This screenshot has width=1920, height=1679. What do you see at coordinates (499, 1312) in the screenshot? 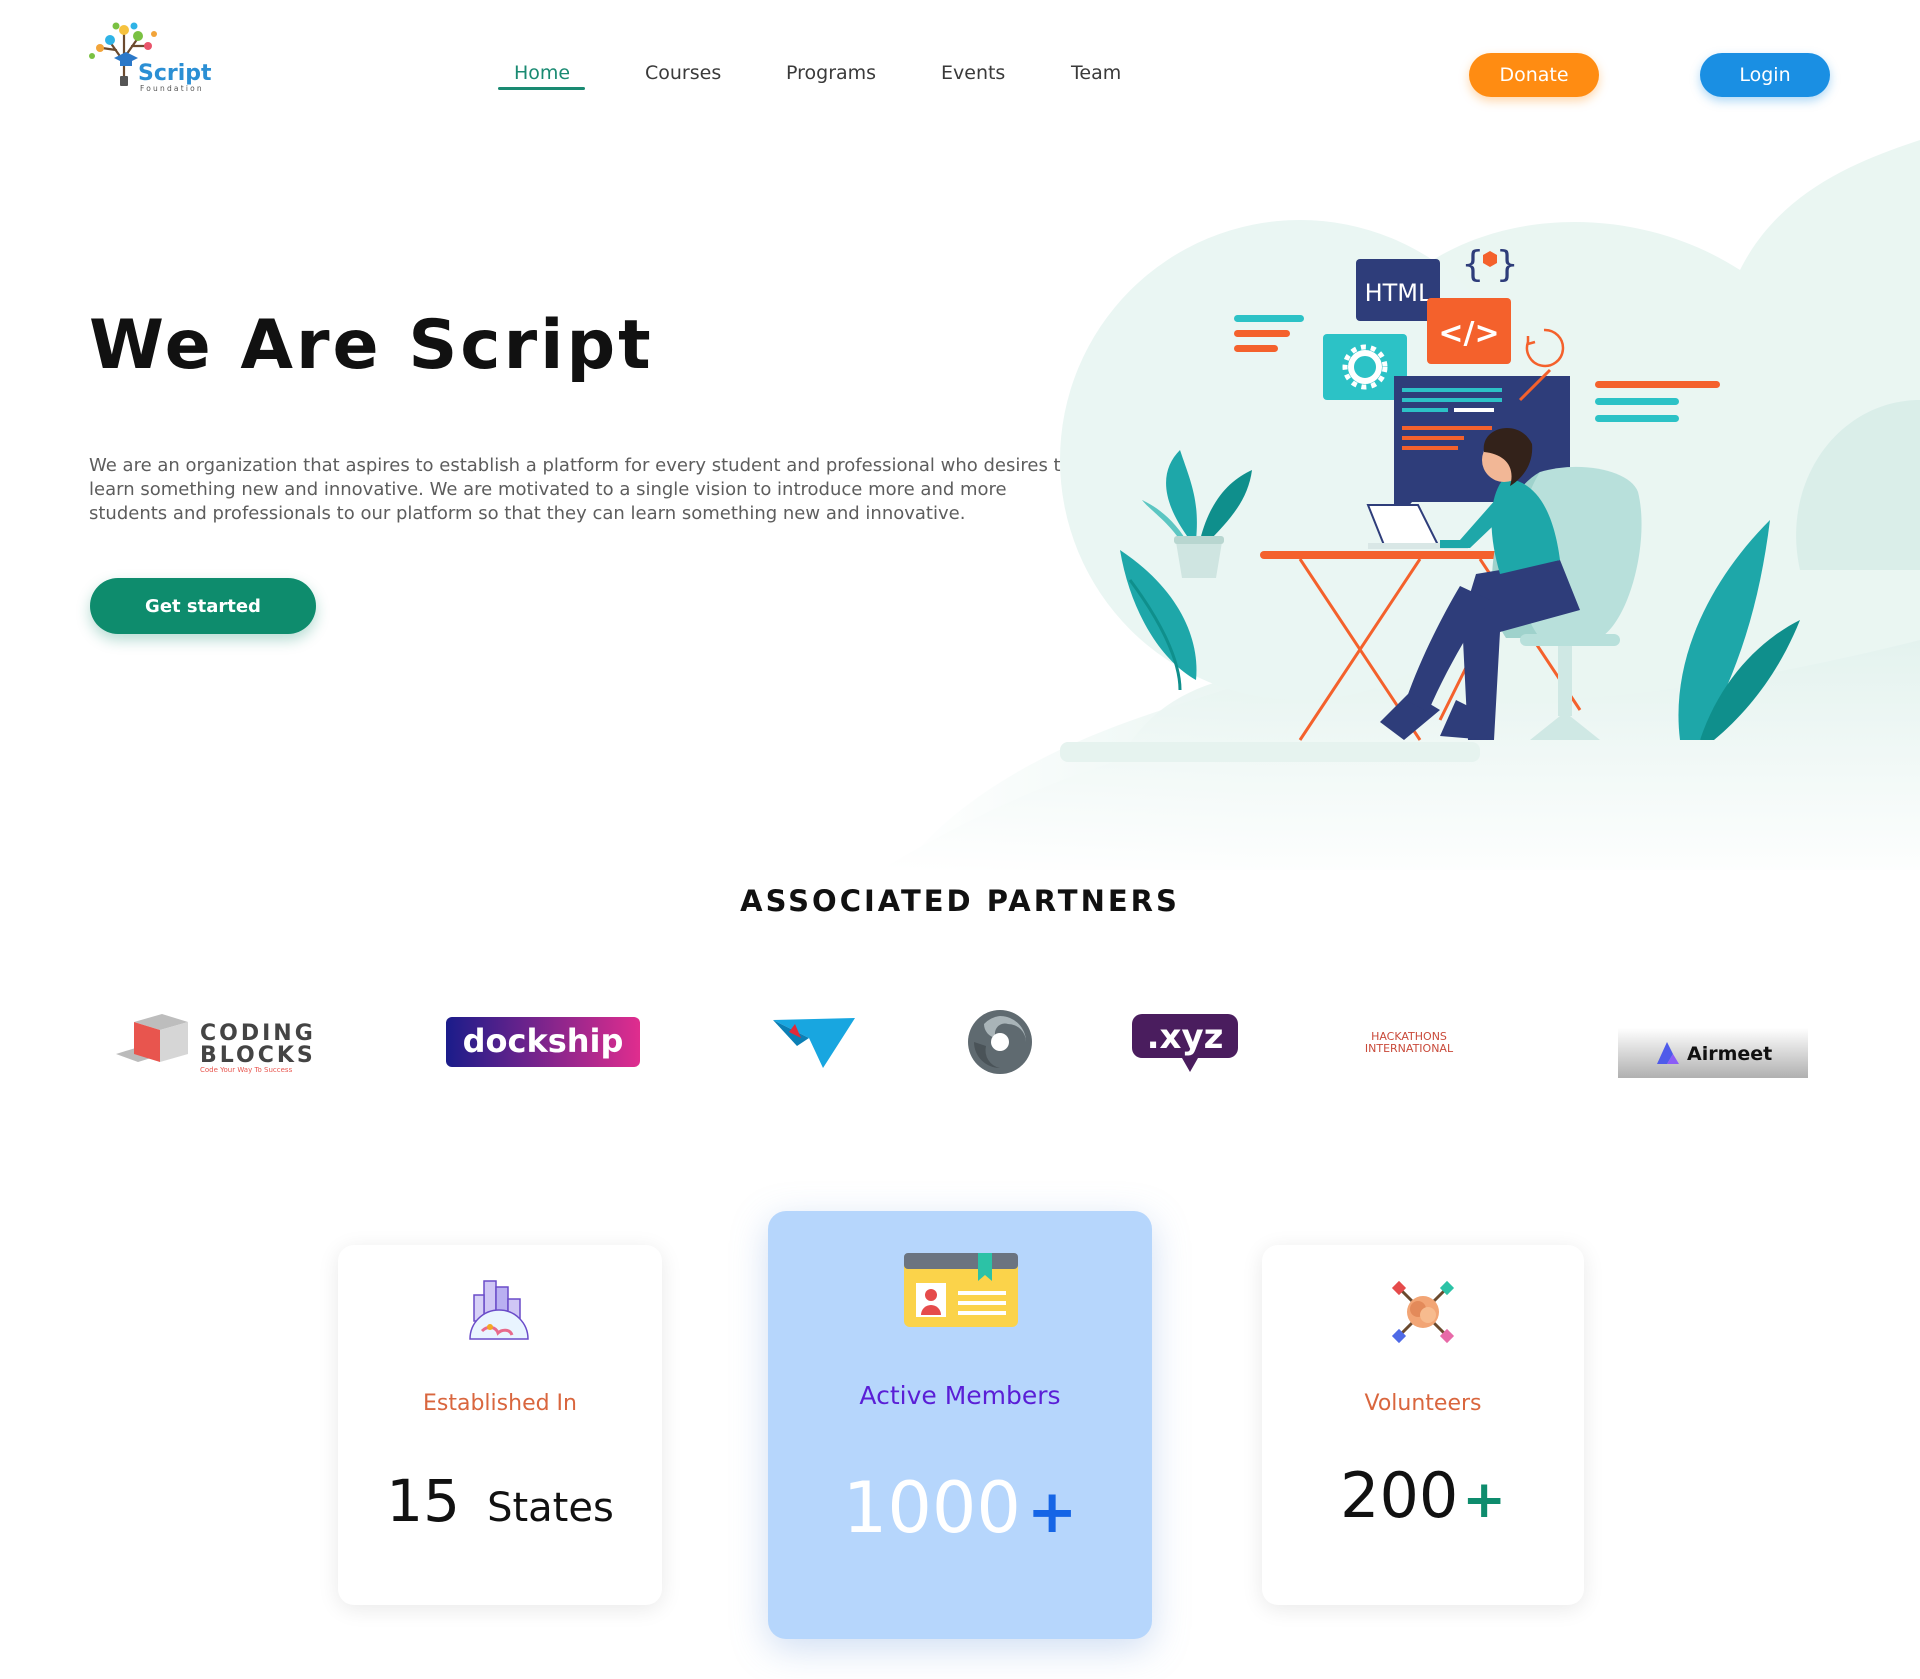
I see `city-globe-icon` at bounding box center [499, 1312].